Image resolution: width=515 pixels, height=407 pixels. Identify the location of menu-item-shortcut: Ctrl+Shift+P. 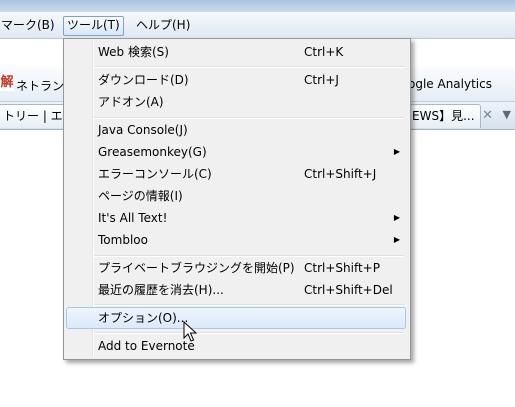
(342, 268).